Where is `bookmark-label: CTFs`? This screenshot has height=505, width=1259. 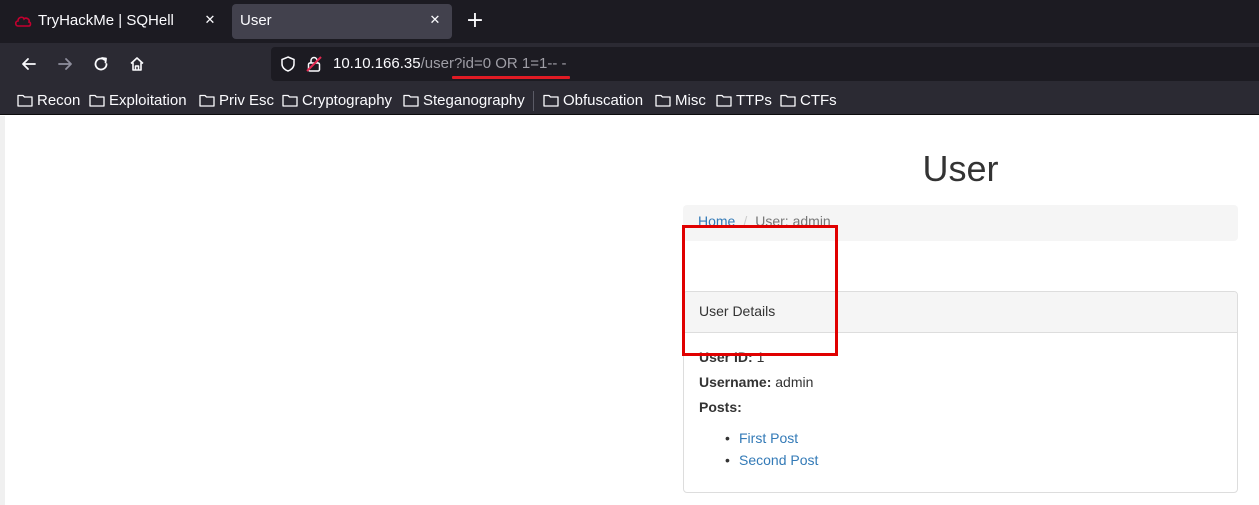
bookmark-label: CTFs is located at coordinates (818, 100).